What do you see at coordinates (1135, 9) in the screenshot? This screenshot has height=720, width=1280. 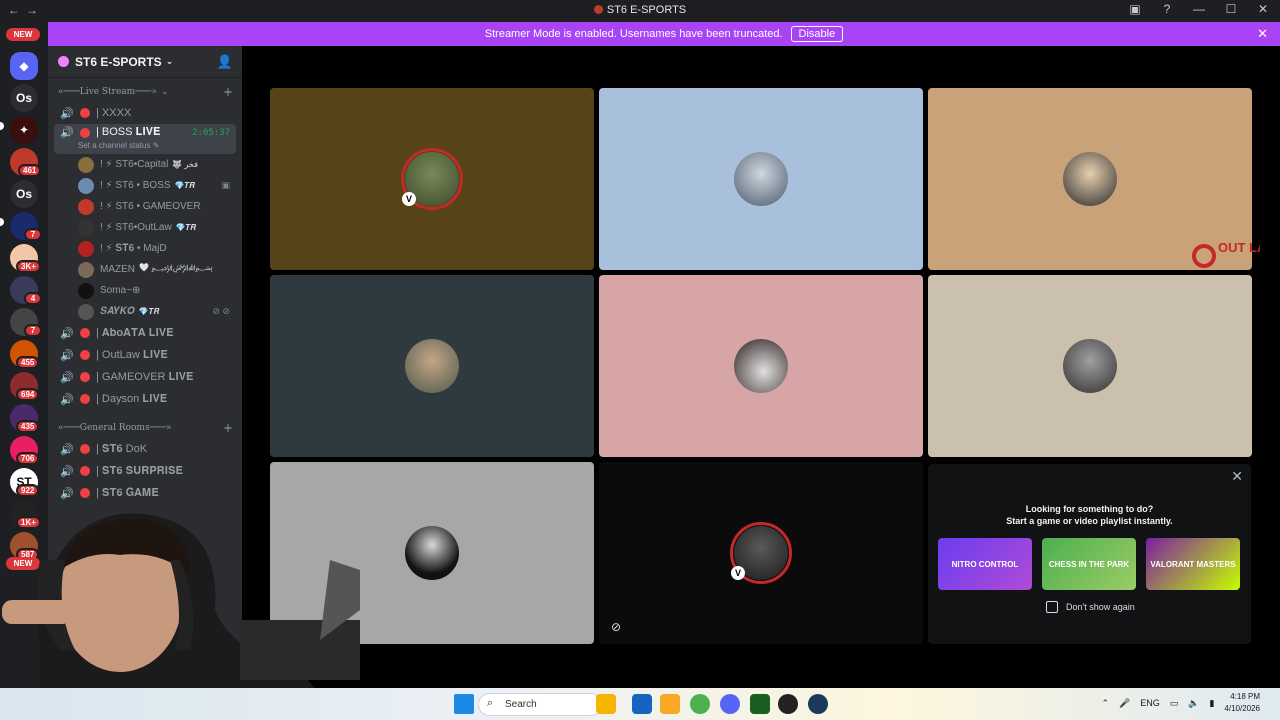 I see `inbox-icon: ▣` at bounding box center [1135, 9].